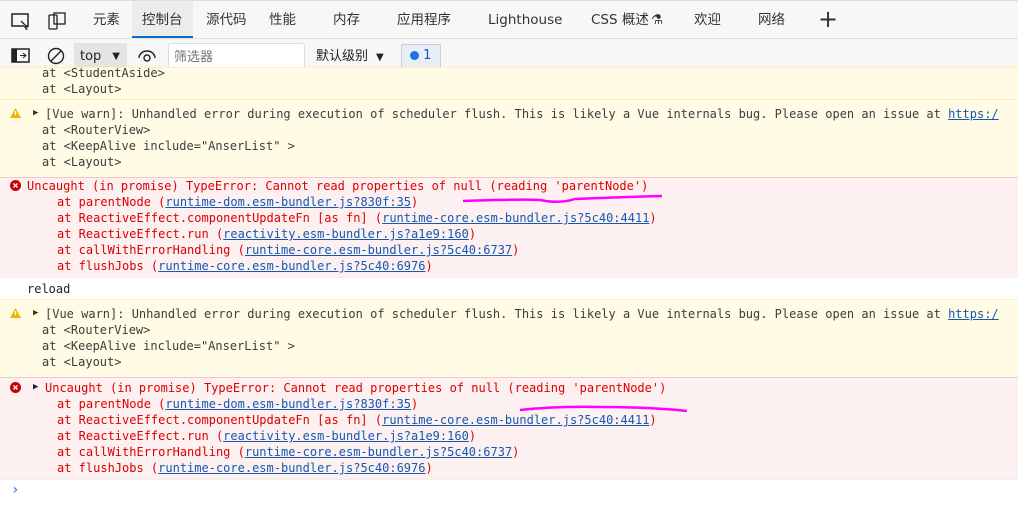 This screenshot has width=1018, height=514. Describe the element at coordinates (620, 19) in the screenshot. I see `tab-css-overview: CSS 概述` at that location.